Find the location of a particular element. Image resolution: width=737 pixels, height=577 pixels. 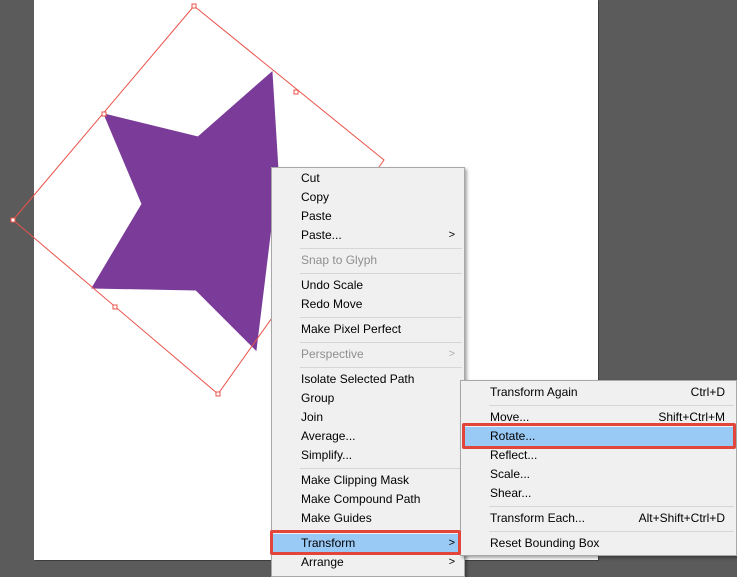

menu-item-copy: Copy is located at coordinates (368, 197).